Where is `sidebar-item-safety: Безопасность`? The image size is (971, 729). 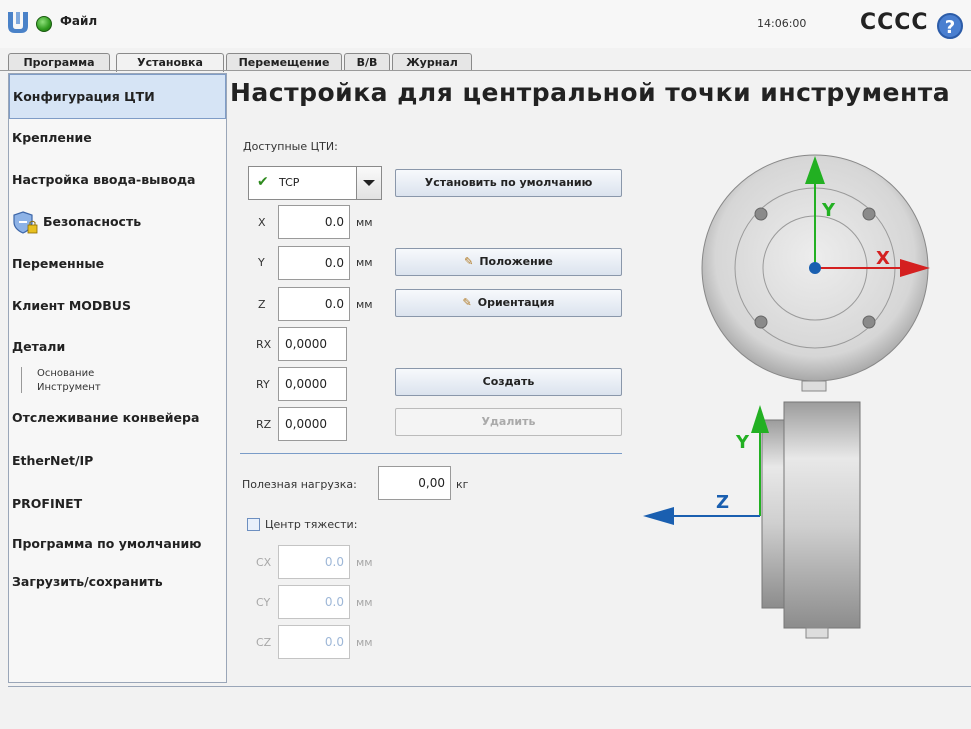
sidebar-item-safety: Безопасность is located at coordinates (117, 223).